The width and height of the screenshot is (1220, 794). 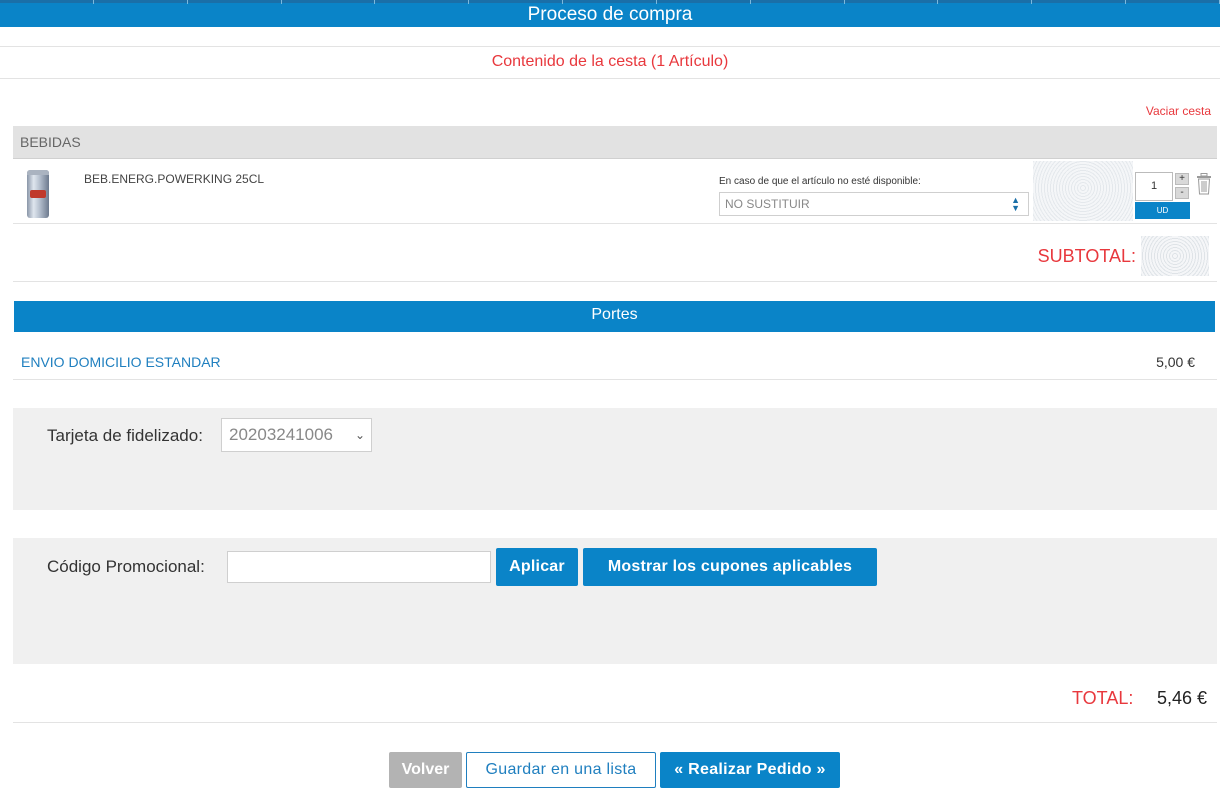 I want to click on page-header: Proceso de compra, so click(x=610, y=13).